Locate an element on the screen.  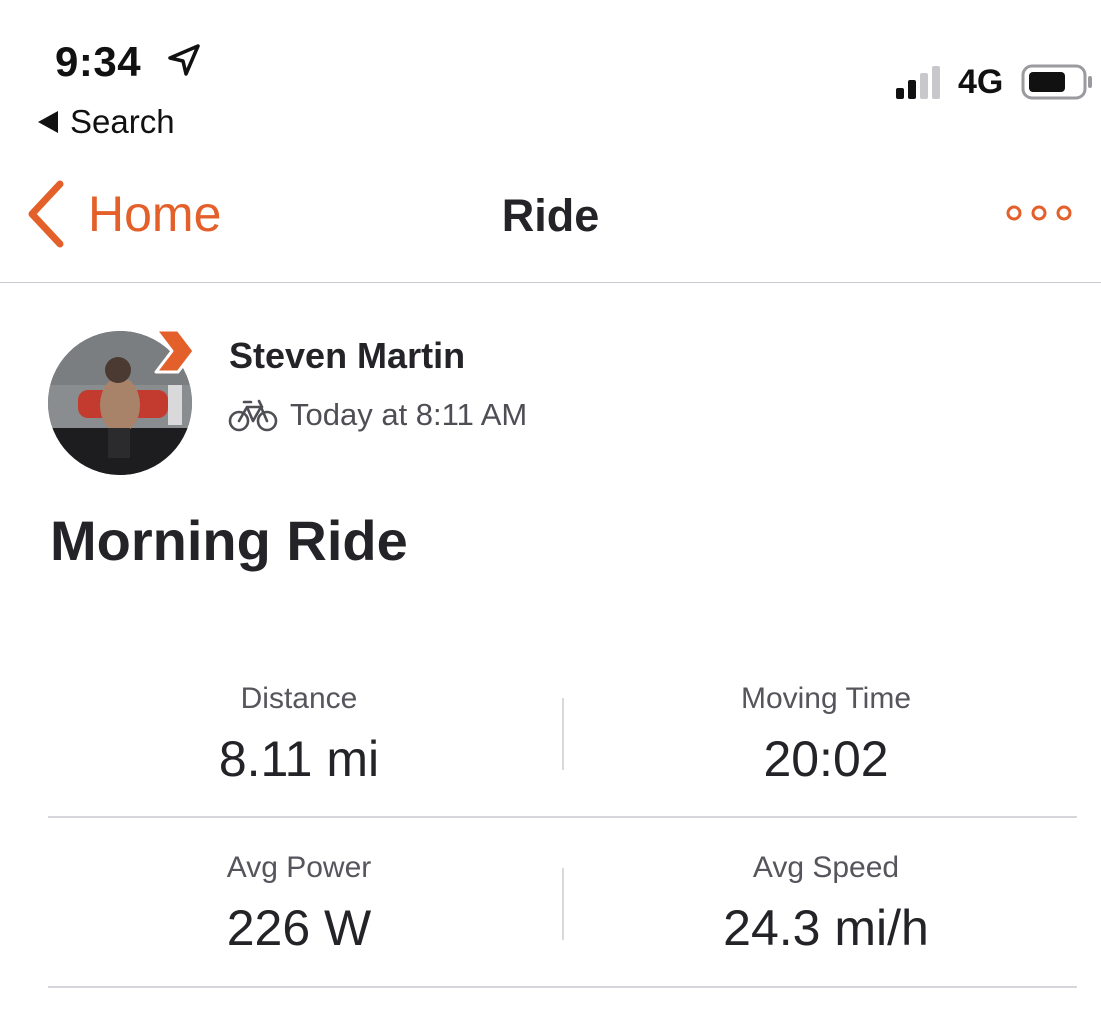
cellular-signal-icon is located at coordinates (918, 82).